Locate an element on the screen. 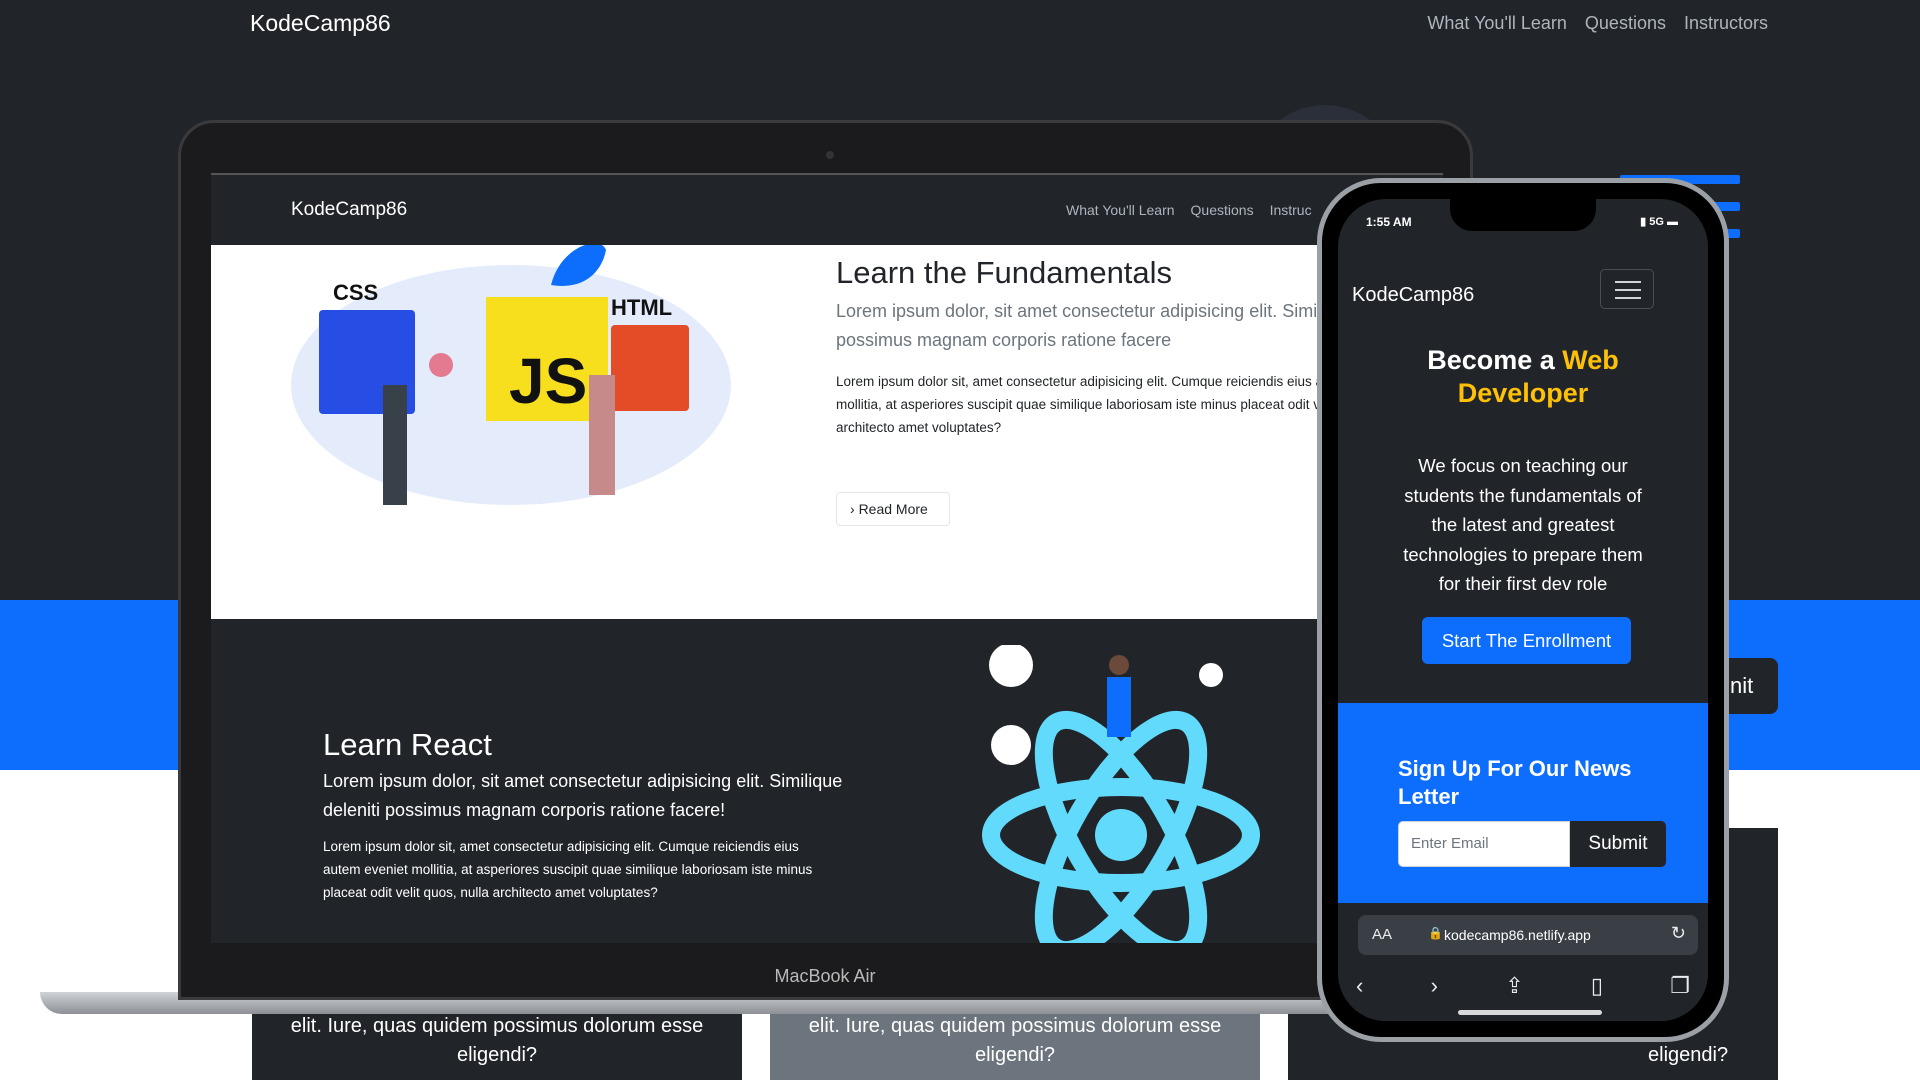  hero-title: Become a Web Developer is located at coordinates (1523, 377).